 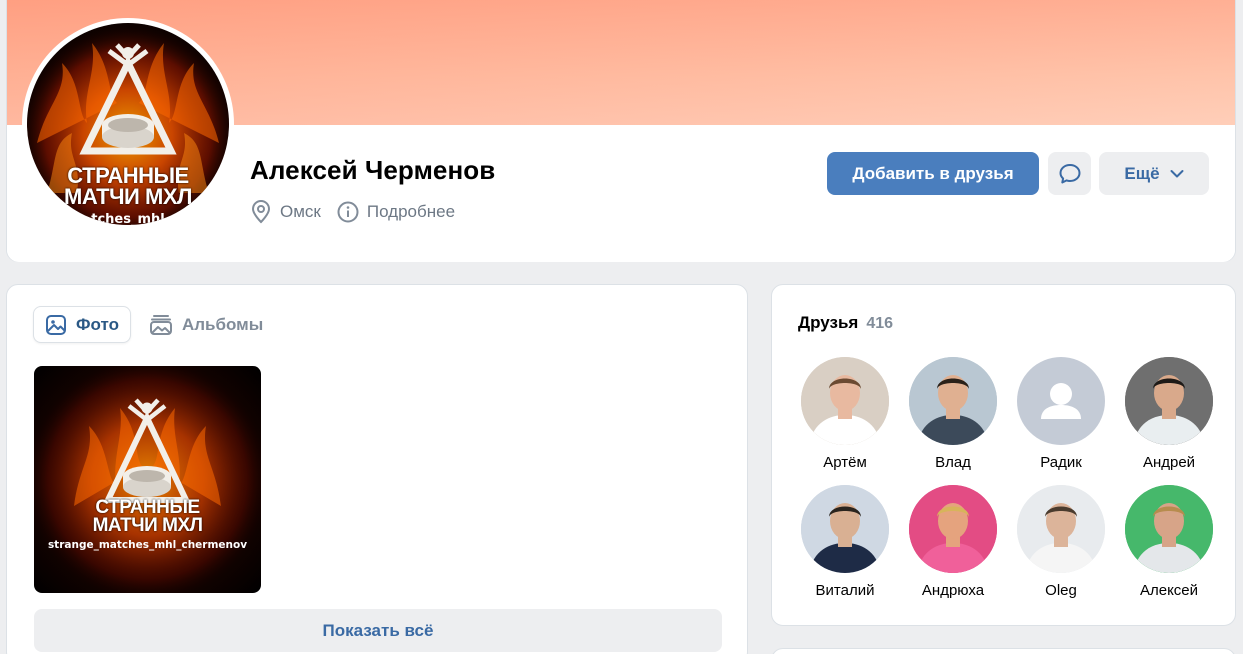 I want to click on friend-item: Радик, so click(x=1061, y=414).